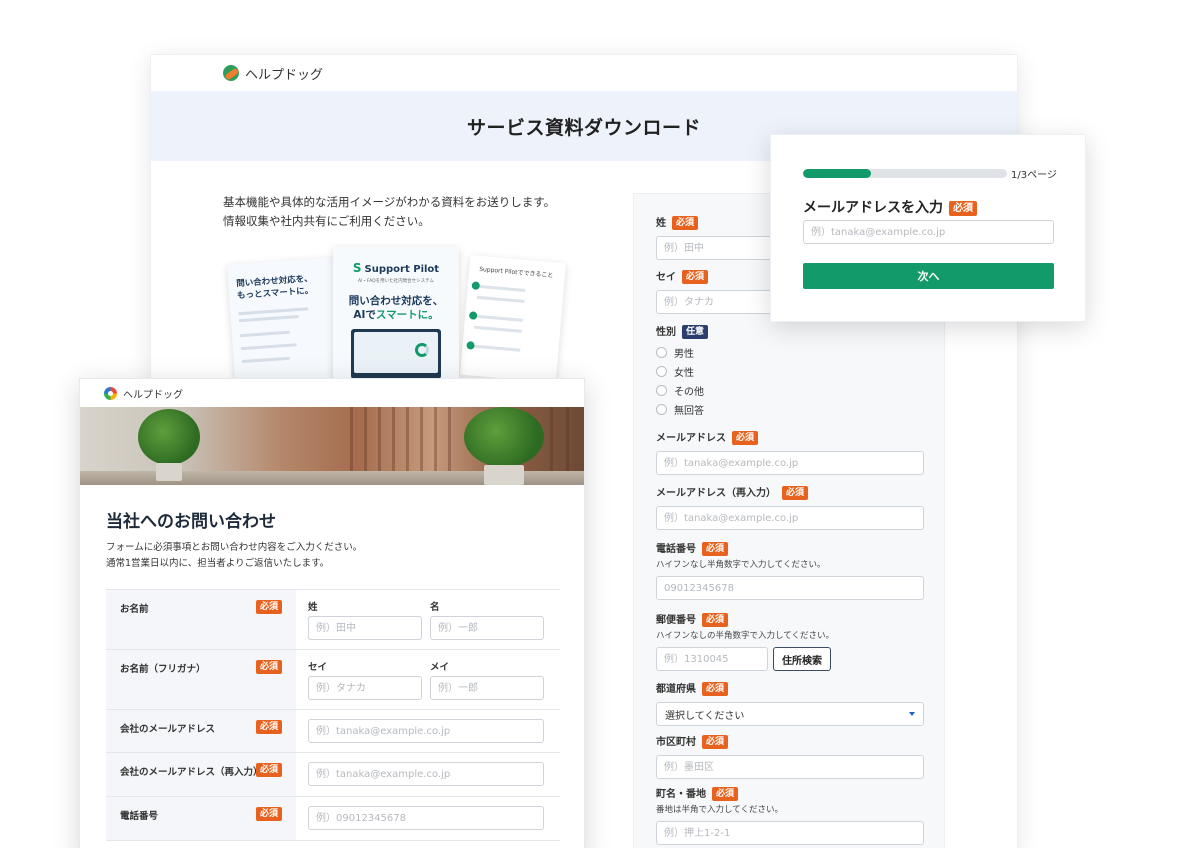 This screenshot has width=1200, height=848. I want to click on gender-option-other: その他, so click(791, 391).